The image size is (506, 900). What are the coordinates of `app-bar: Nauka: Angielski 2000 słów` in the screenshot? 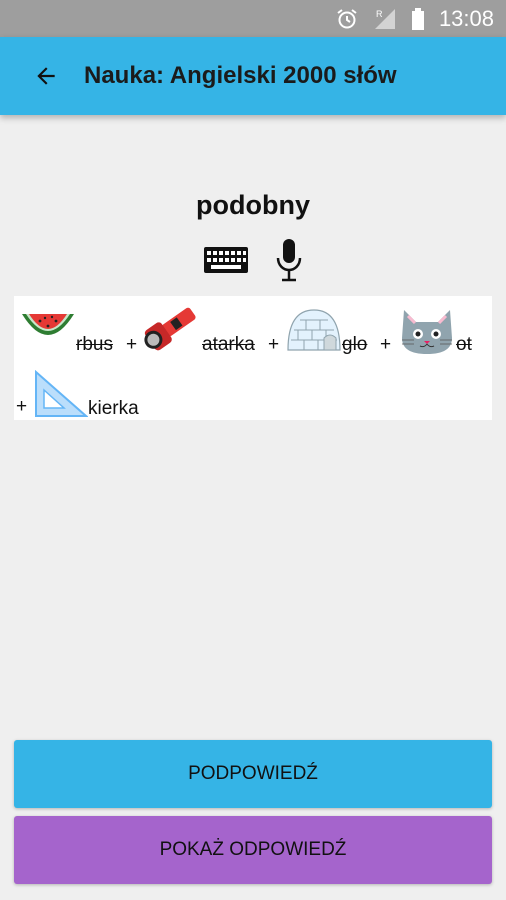 It's located at (253, 76).